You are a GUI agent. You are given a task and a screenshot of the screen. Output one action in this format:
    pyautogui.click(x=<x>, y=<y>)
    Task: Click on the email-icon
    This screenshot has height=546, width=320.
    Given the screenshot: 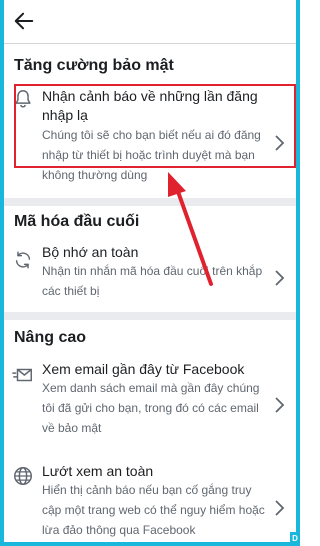 What is the action you would take?
    pyautogui.click(x=22, y=375)
    